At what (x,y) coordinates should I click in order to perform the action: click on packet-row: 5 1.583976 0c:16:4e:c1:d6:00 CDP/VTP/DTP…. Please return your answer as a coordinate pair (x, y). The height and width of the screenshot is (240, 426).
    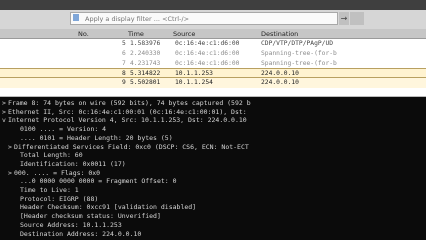
    Looking at the image, I should click on (213, 44).